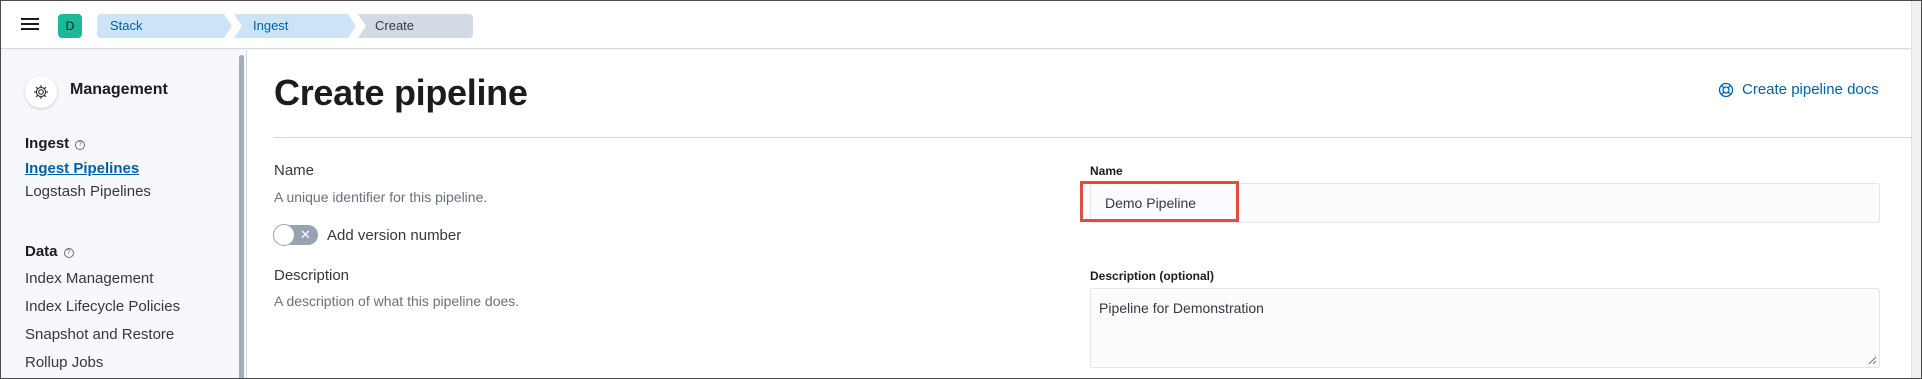  I want to click on version-switch: ✕, so click(295, 235).